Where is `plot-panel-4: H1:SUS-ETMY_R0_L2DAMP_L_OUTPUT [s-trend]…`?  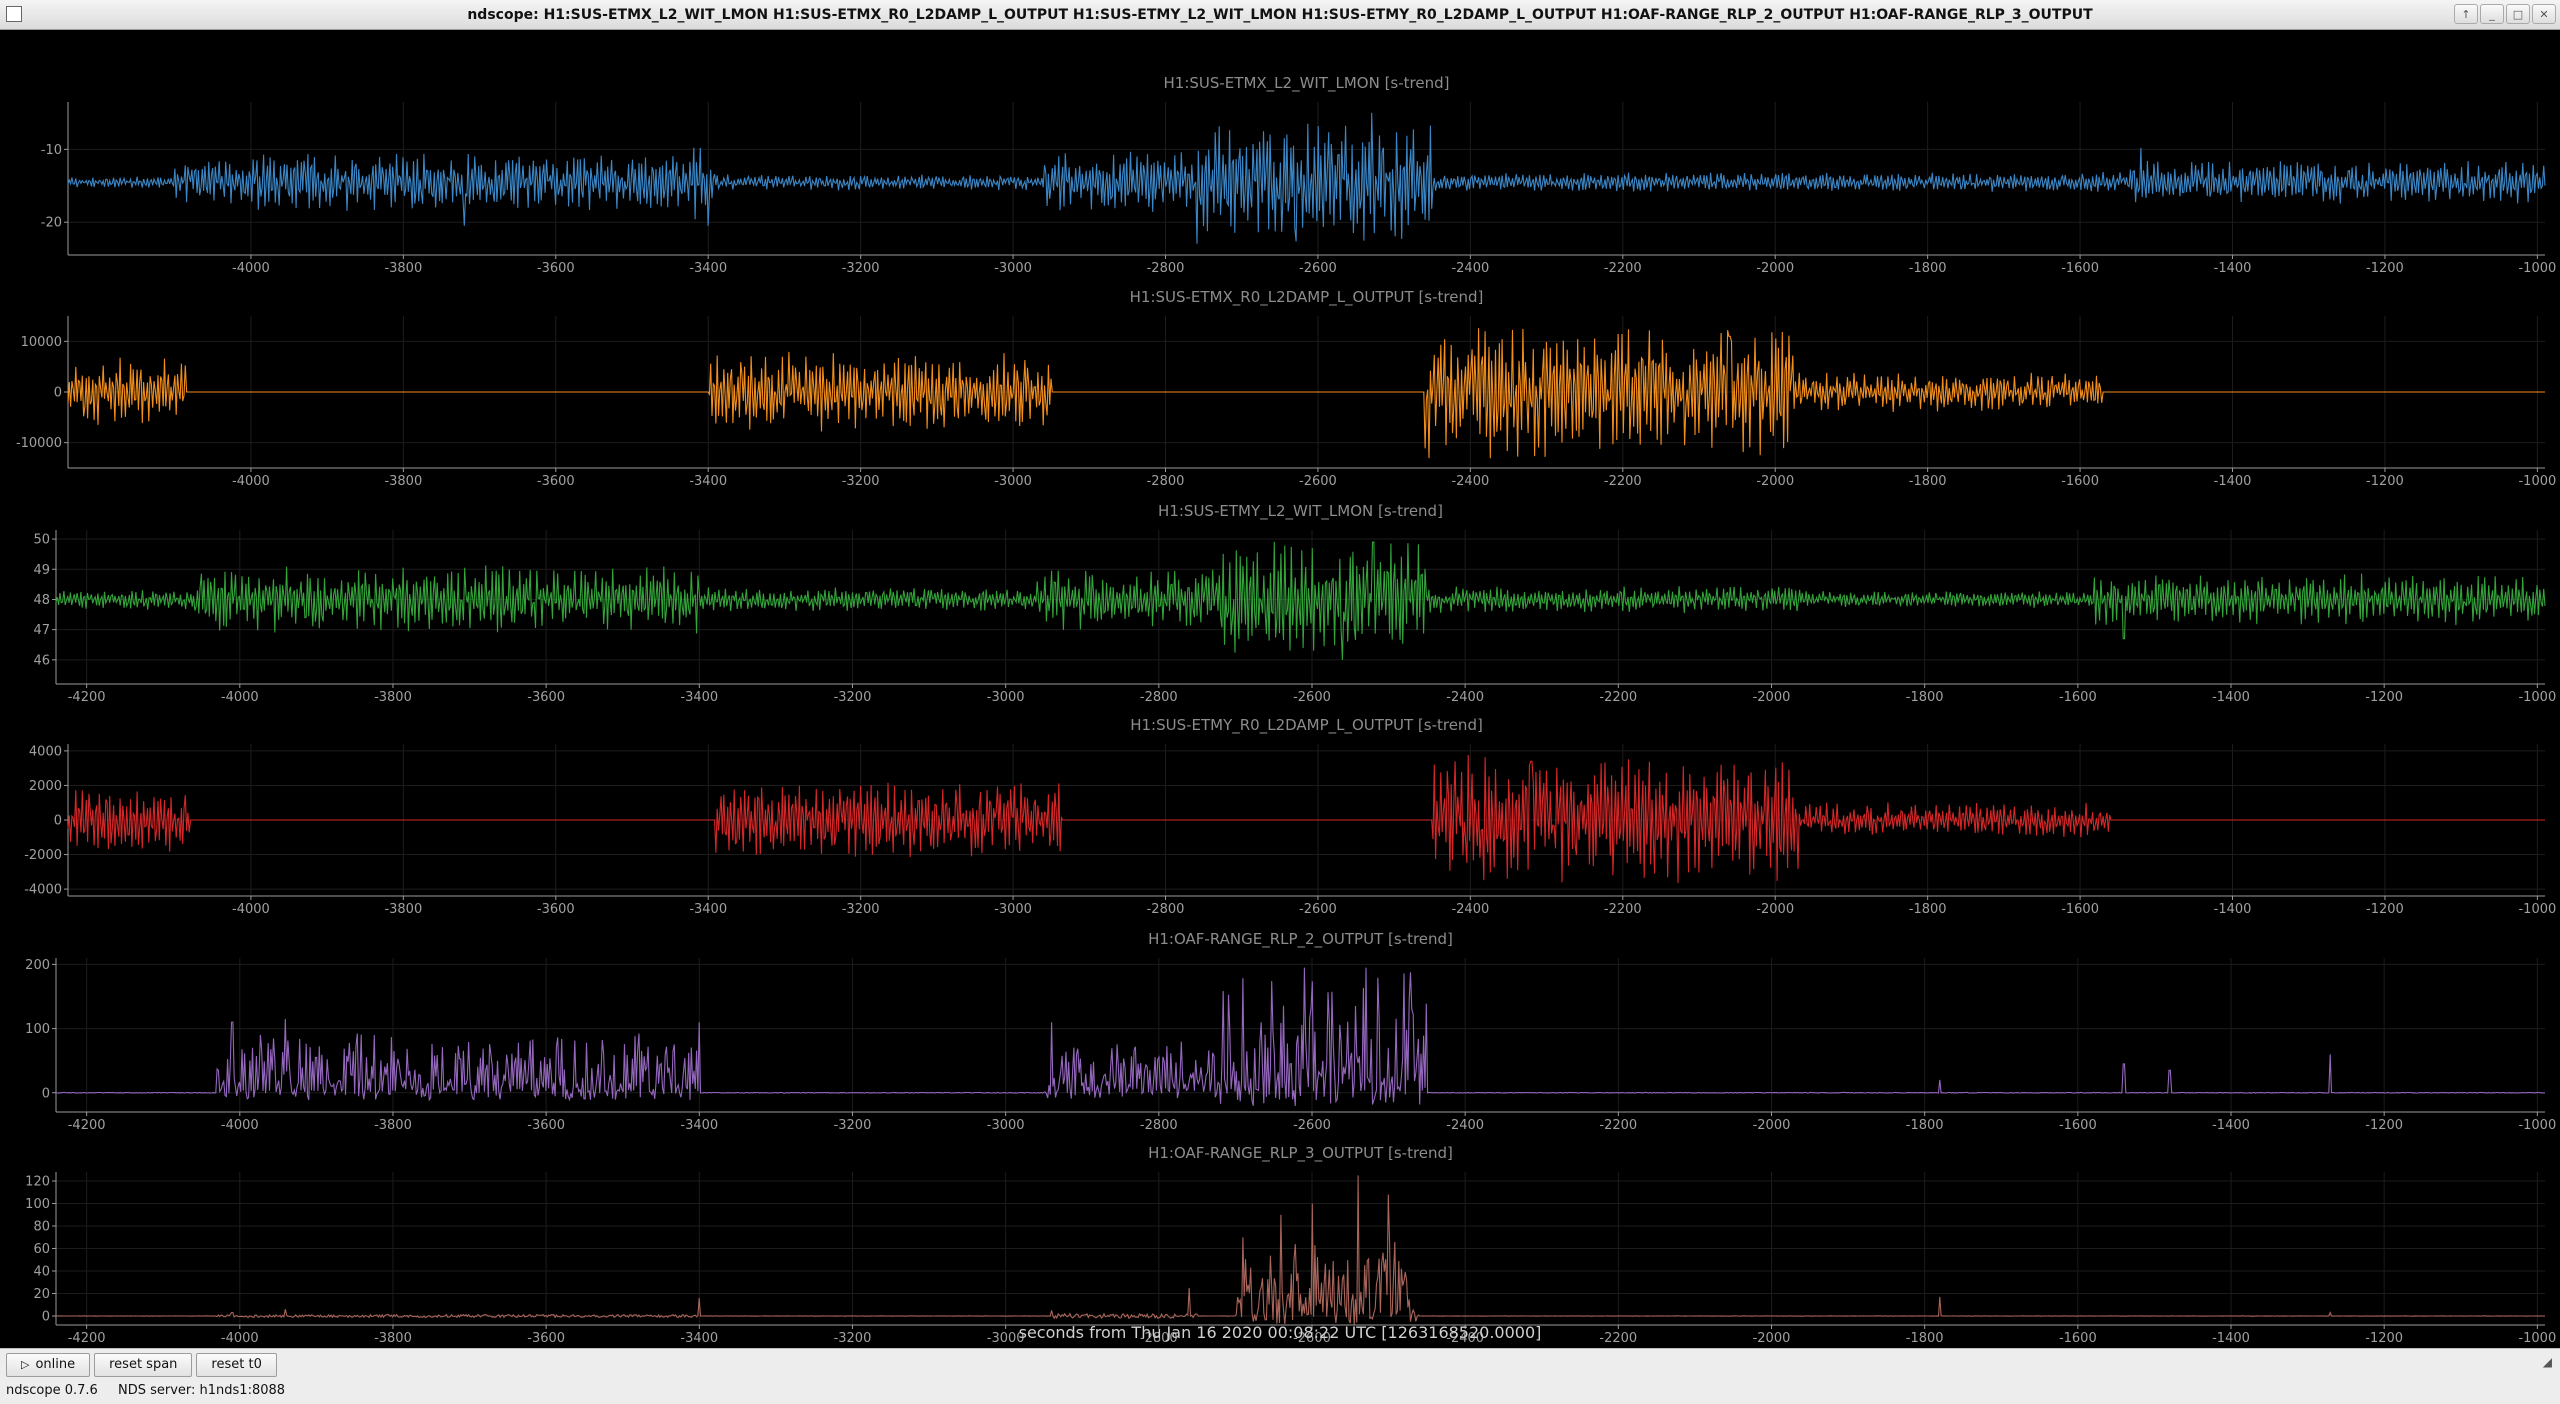 plot-panel-4: H1:SUS-ETMY_R0_L2DAMP_L_OUTPUT [s-trend]… is located at coordinates (1290, 816).